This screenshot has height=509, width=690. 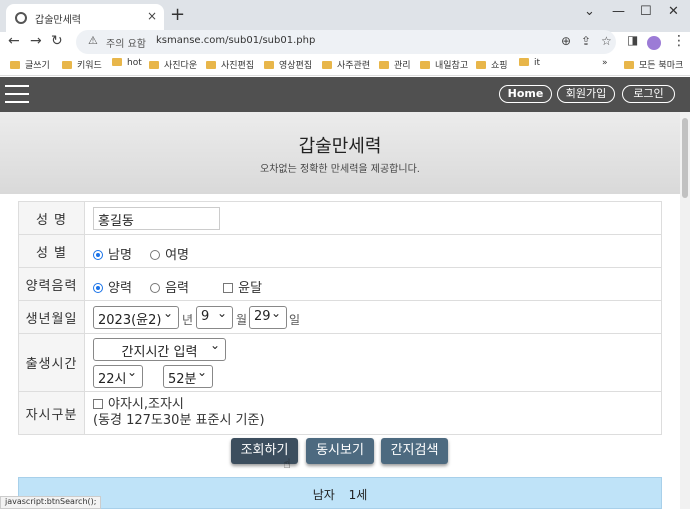 What do you see at coordinates (566, 41) in the screenshot?
I see `zoom-icon: ⊕` at bounding box center [566, 41].